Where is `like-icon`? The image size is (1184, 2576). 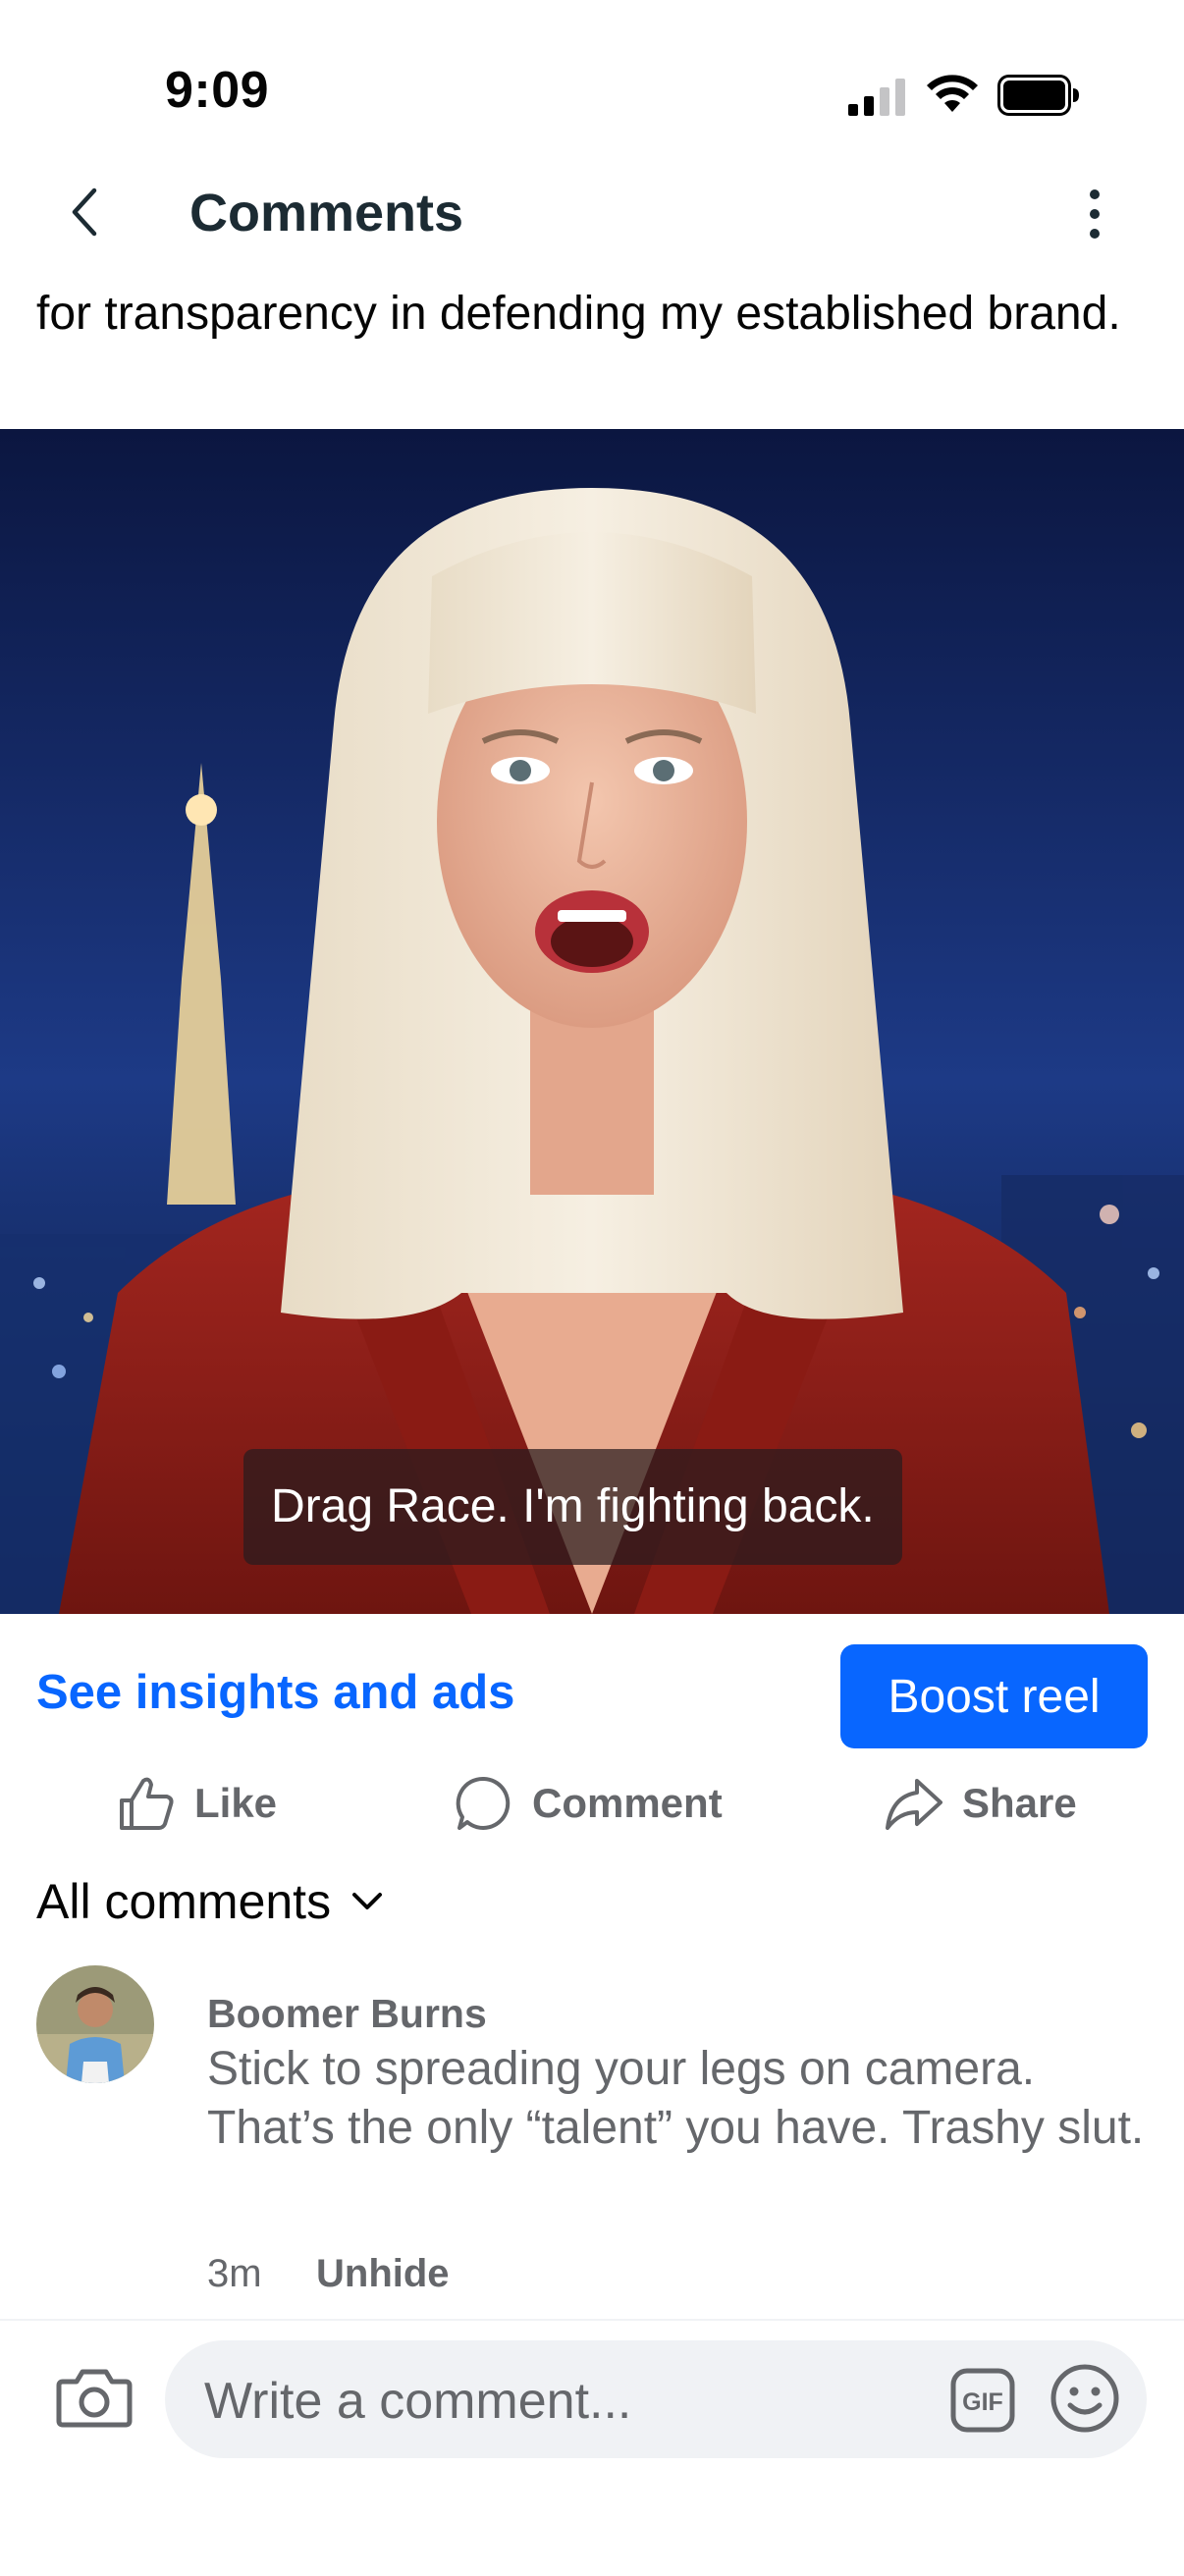 like-icon is located at coordinates (147, 1803).